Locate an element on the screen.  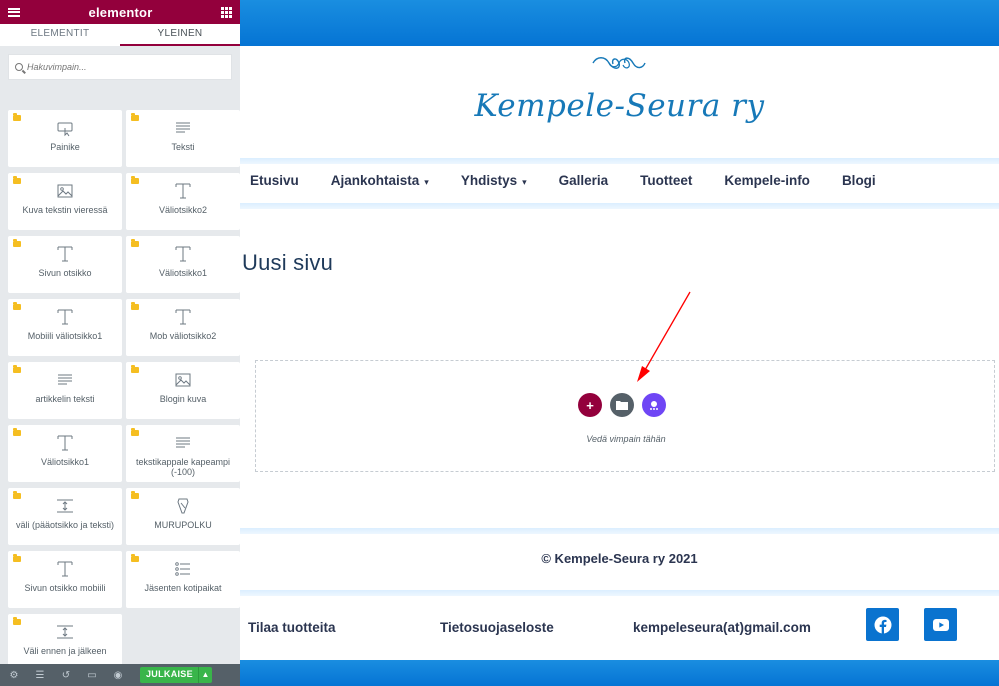
panel-header: elementor is located at coordinates (120, 12).